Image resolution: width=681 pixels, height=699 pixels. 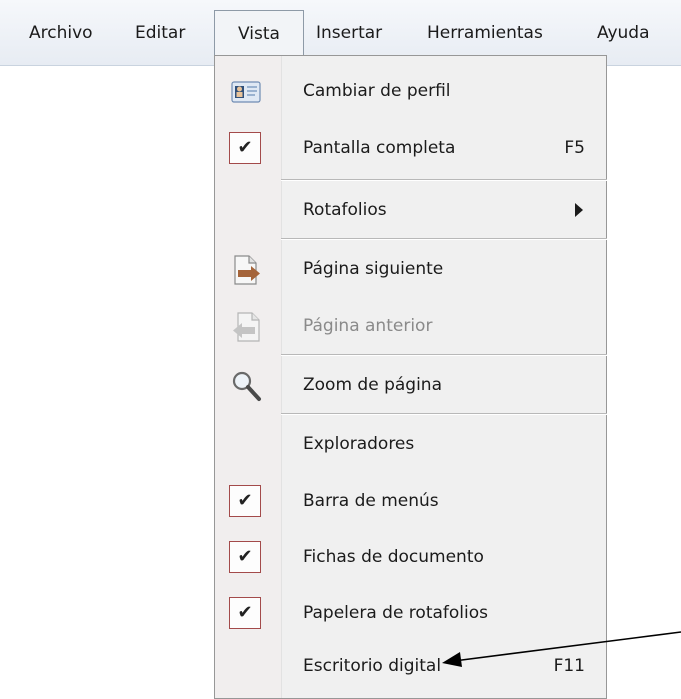 What do you see at coordinates (373, 269) in the screenshot?
I see `menu-item-label: Página siguiente` at bounding box center [373, 269].